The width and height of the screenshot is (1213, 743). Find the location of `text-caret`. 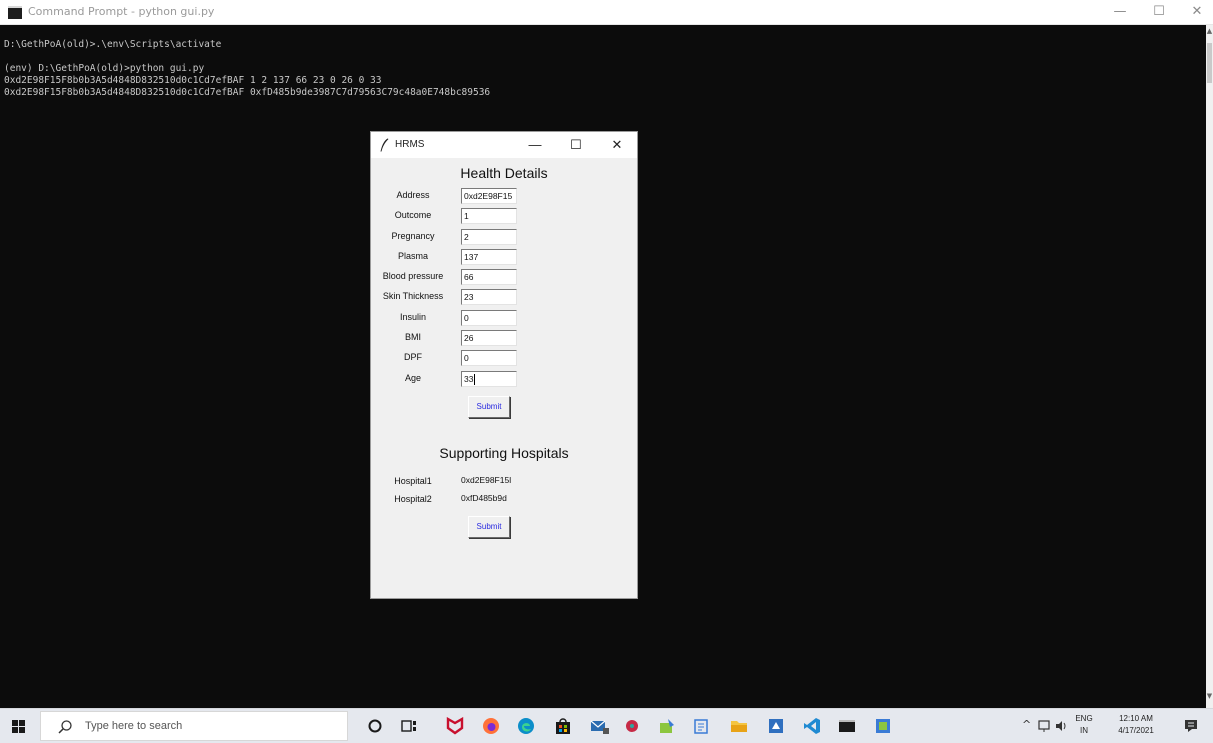

text-caret is located at coordinates (475, 380).